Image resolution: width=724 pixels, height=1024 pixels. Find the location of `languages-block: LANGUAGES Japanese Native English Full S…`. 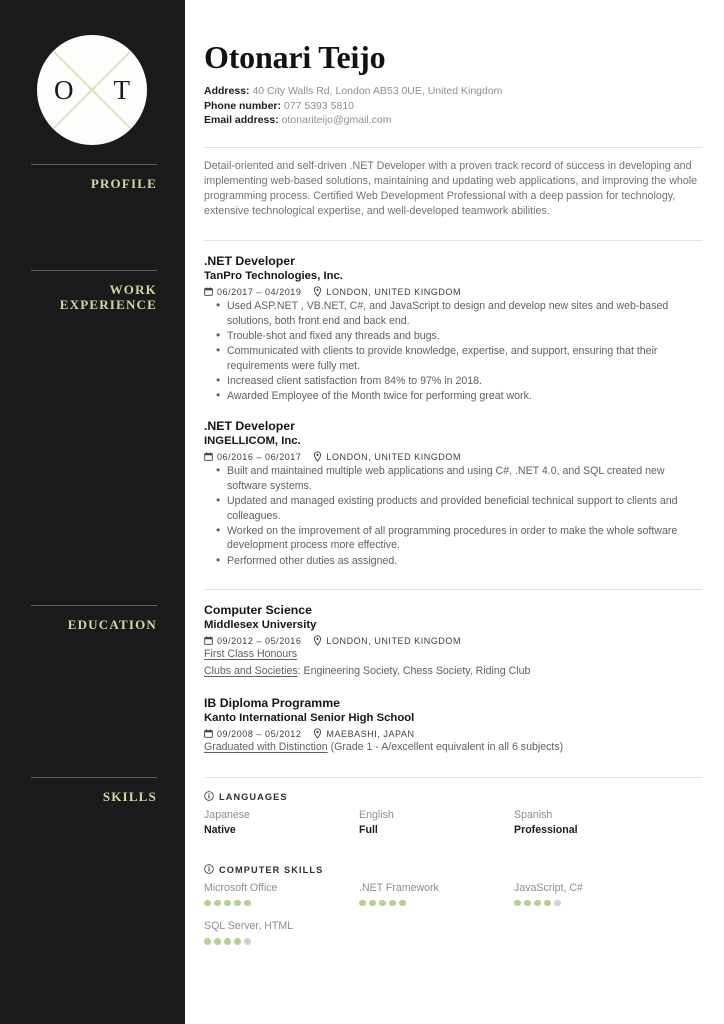

languages-block: LANGUAGES Japanese Native English Full S… is located at coordinates (453, 814).